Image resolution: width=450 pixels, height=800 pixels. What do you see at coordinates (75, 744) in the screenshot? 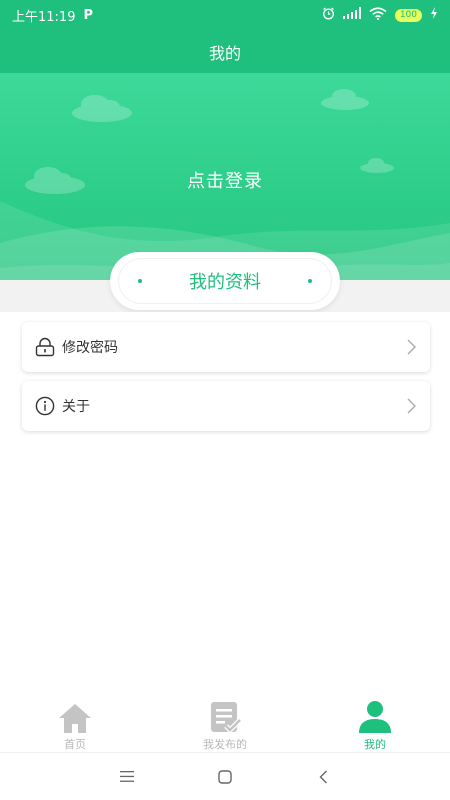
I see `tab-label: 首页` at bounding box center [75, 744].